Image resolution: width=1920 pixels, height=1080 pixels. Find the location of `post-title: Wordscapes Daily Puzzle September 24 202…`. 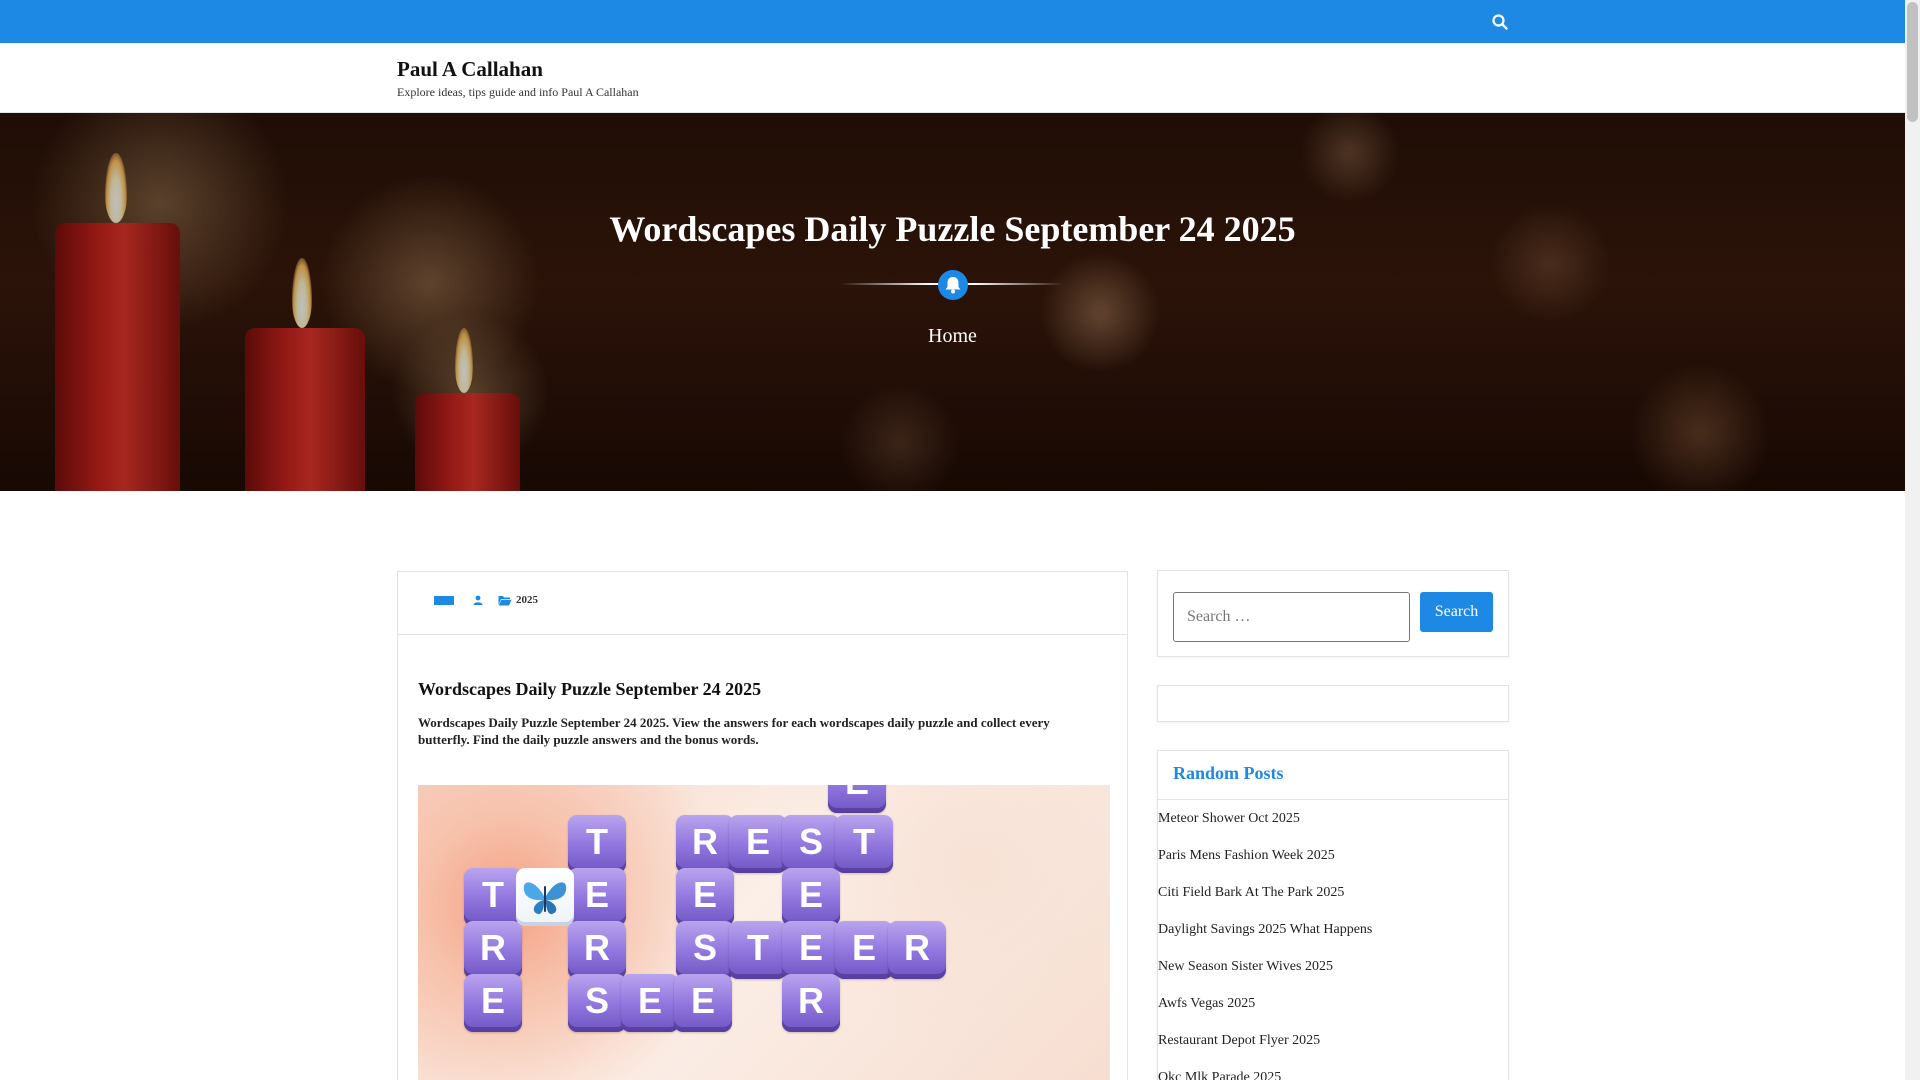

post-title: Wordscapes Daily Puzzle September 24 202… is located at coordinates (589, 689).